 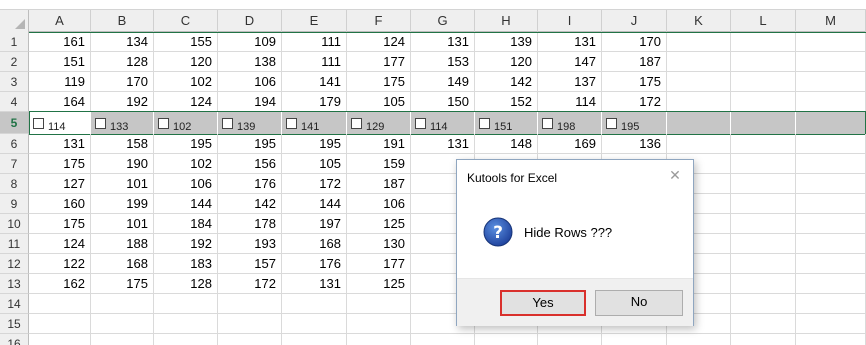 I want to click on cell: 197, so click(x=314, y=224).